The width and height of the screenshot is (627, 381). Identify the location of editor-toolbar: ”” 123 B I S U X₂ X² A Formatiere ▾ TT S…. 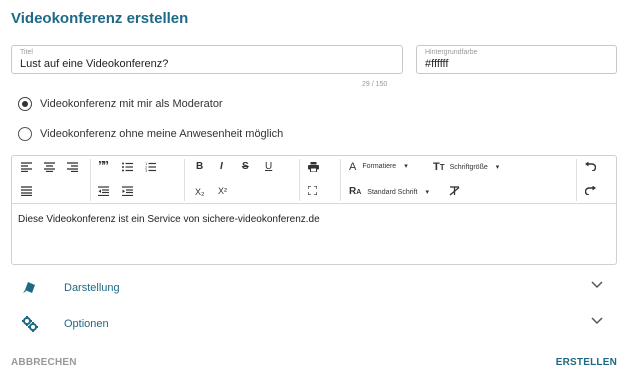
(314, 180).